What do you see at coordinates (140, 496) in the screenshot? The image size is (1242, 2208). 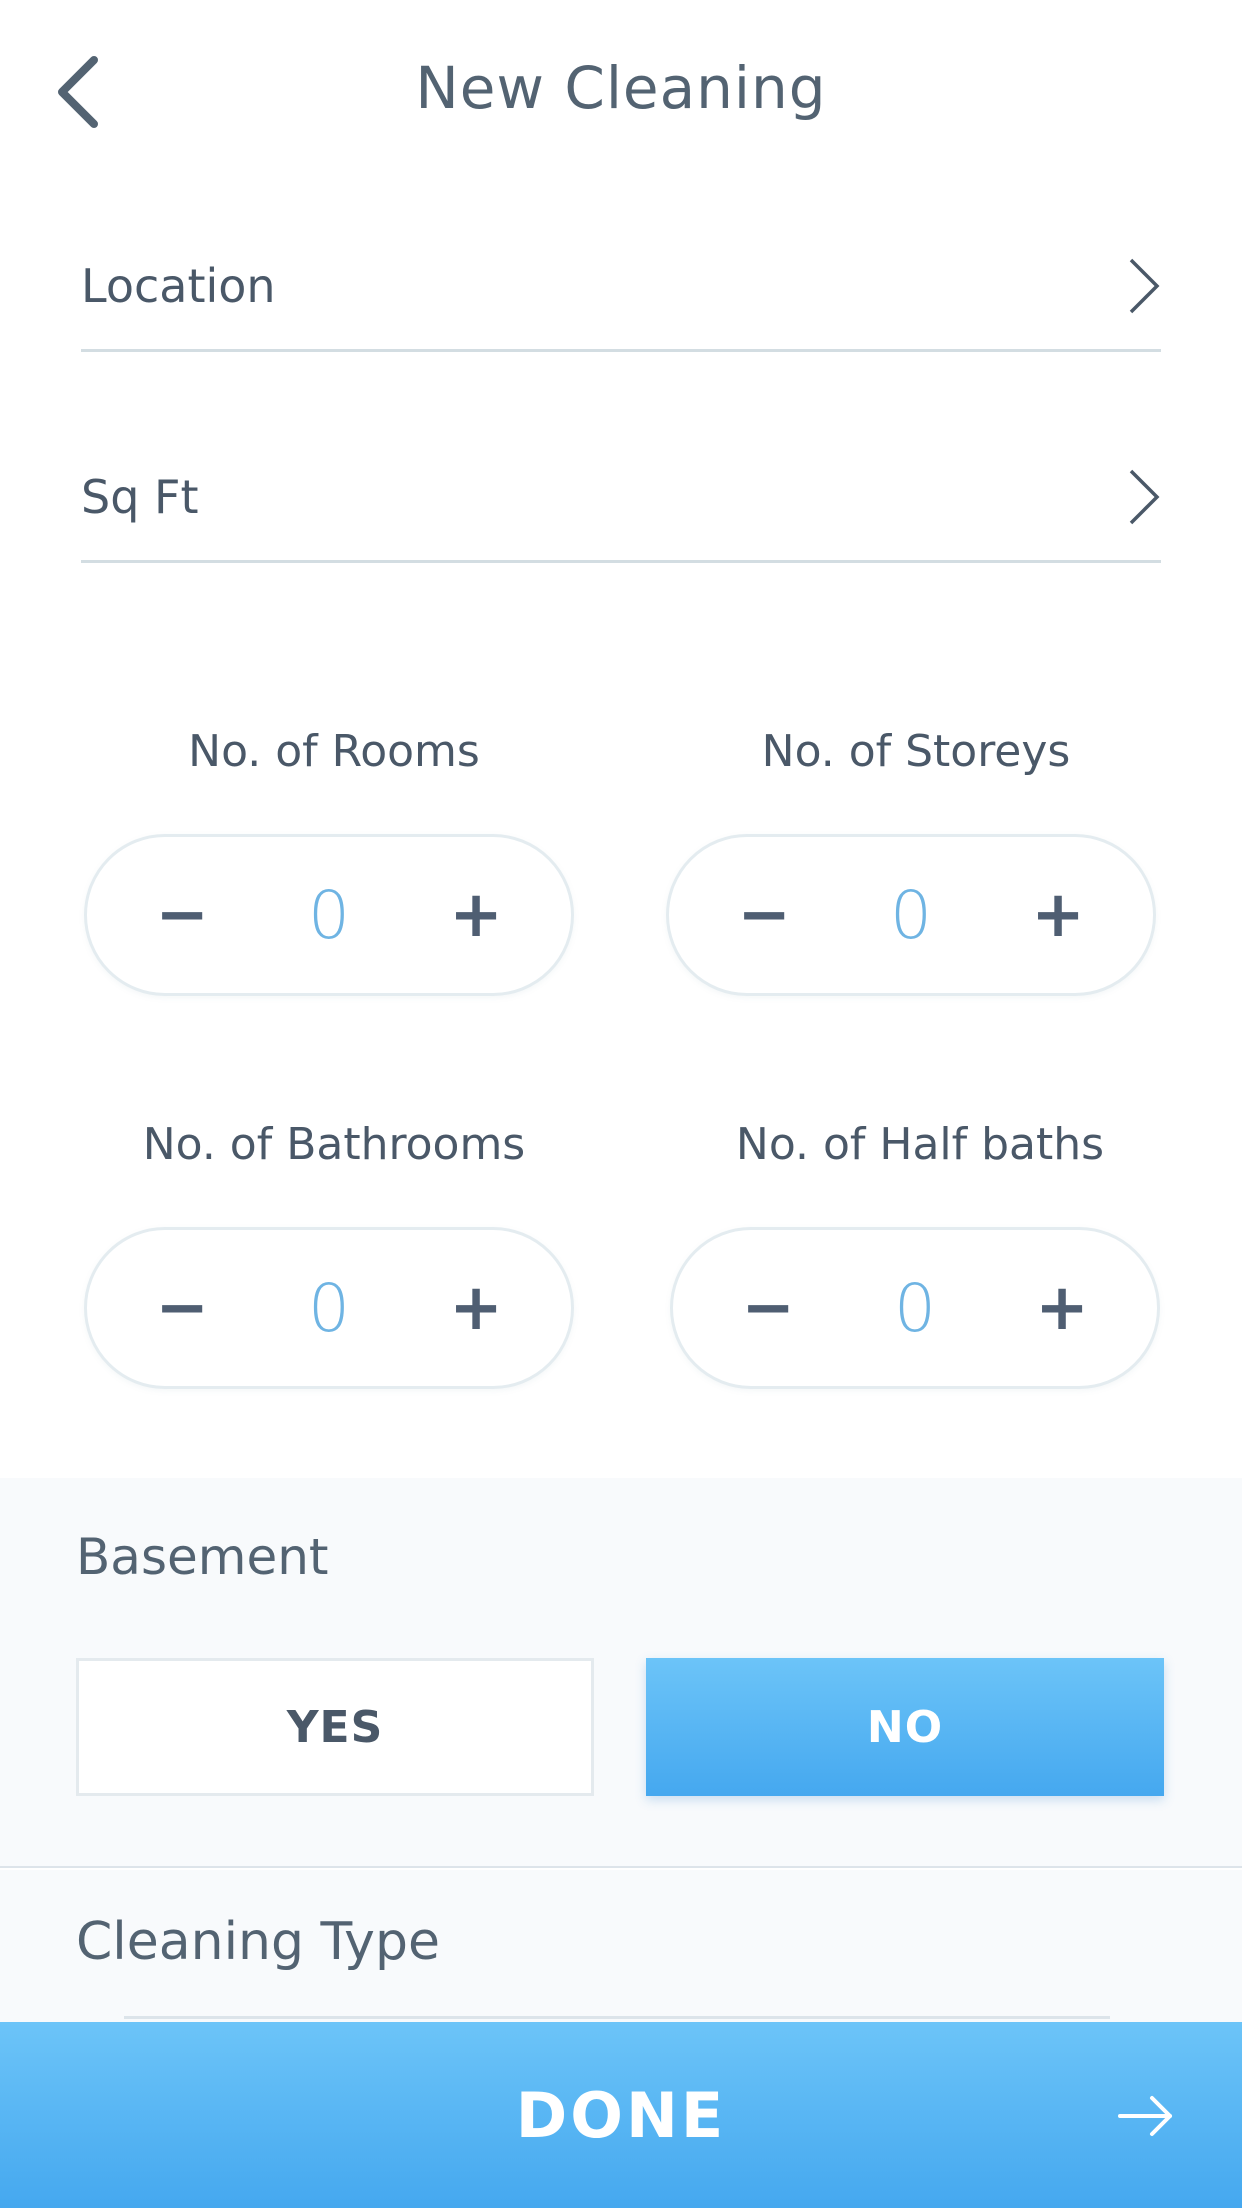 I see `sqft-label: Sq Ft` at bounding box center [140, 496].